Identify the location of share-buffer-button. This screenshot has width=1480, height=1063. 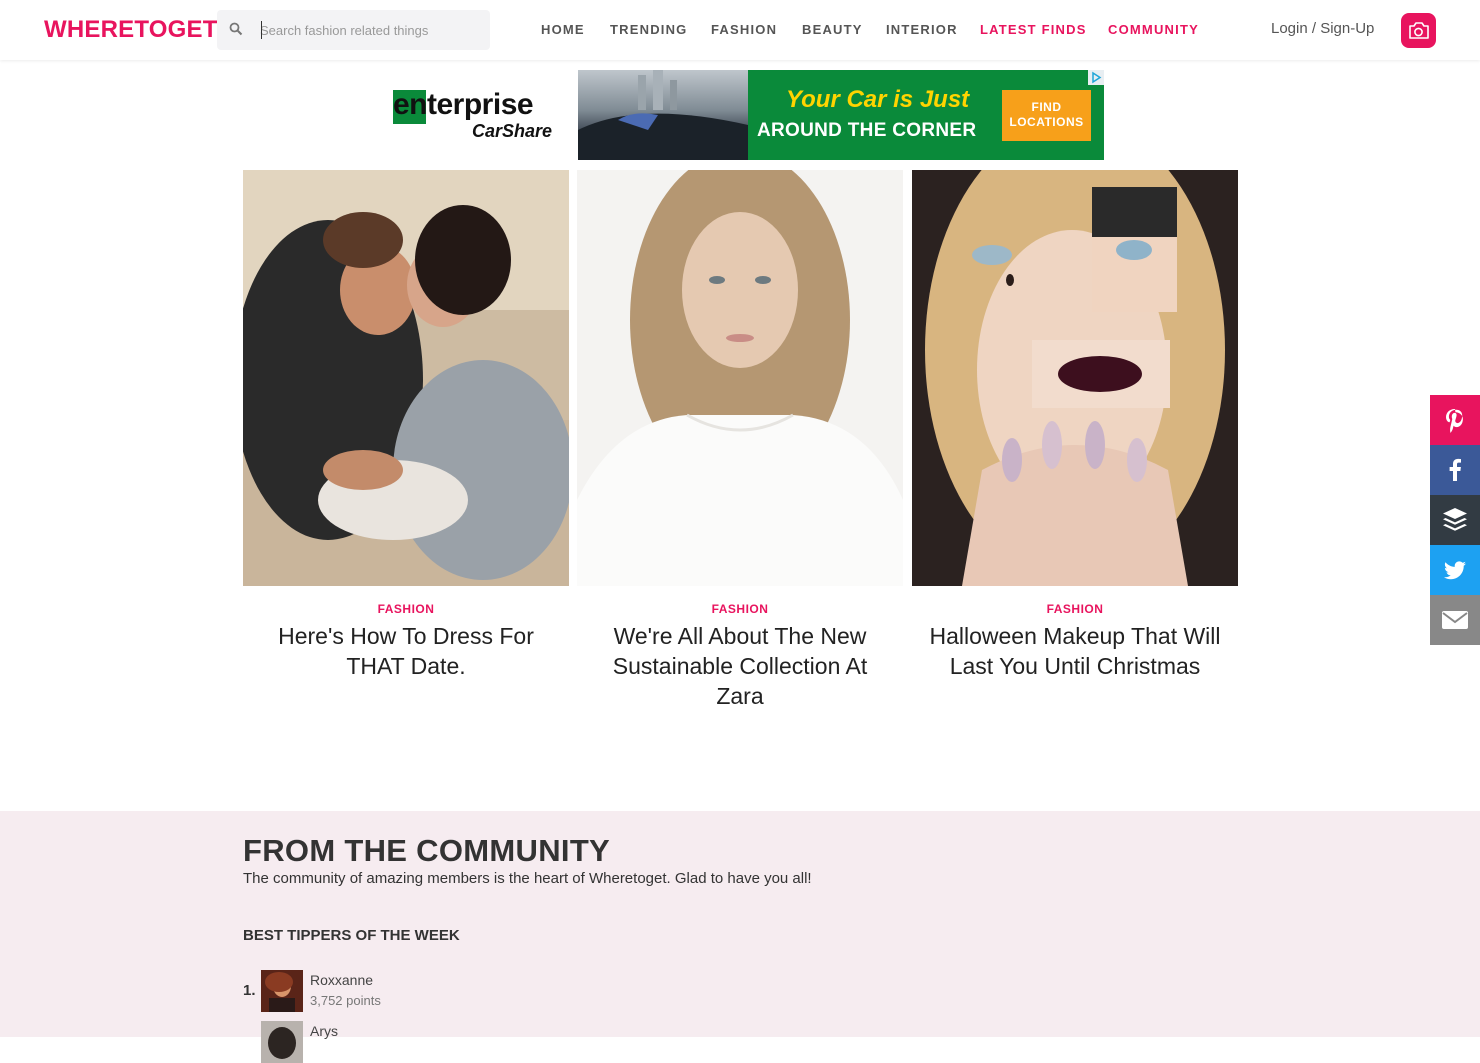
(1455, 520).